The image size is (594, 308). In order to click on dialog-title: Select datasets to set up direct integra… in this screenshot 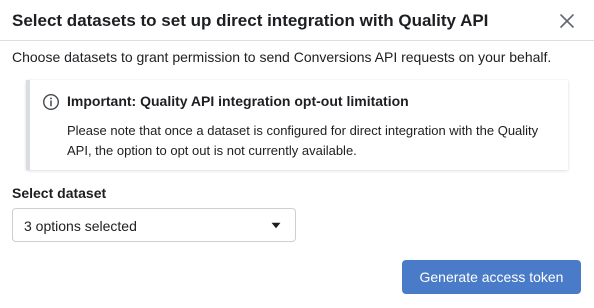, I will do `click(250, 20)`.